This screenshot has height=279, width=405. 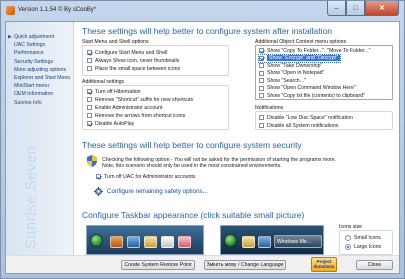 I want to click on donate-button: Project donations, so click(x=324, y=264).